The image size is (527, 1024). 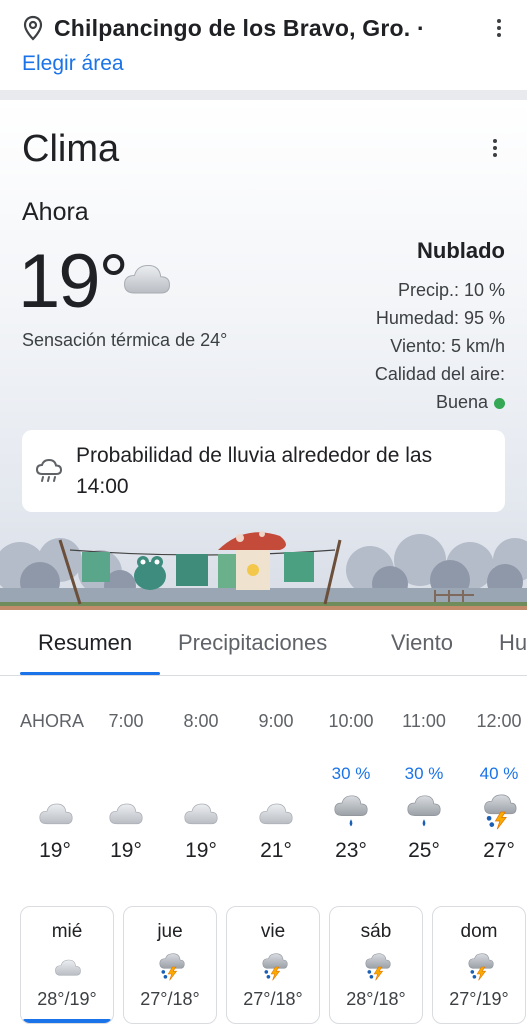 What do you see at coordinates (439, 374) in the screenshot?
I see `air-quality-label: Calidad del aire:` at bounding box center [439, 374].